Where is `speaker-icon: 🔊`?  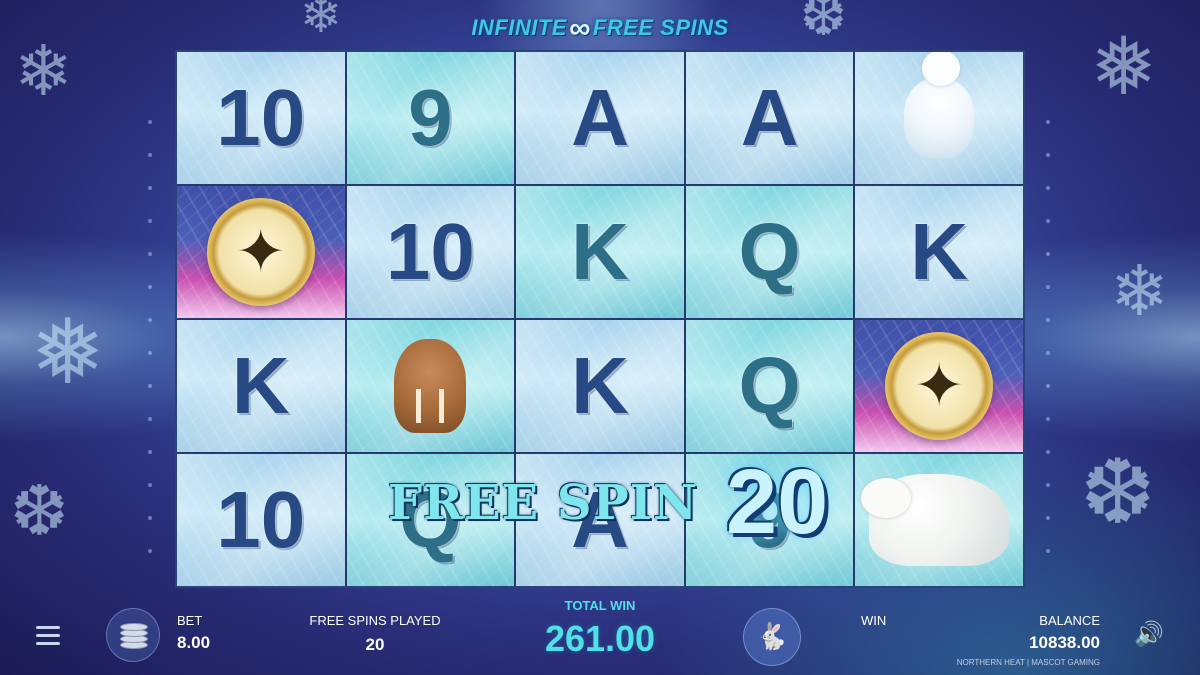 speaker-icon: 🔊 is located at coordinates (1149, 634).